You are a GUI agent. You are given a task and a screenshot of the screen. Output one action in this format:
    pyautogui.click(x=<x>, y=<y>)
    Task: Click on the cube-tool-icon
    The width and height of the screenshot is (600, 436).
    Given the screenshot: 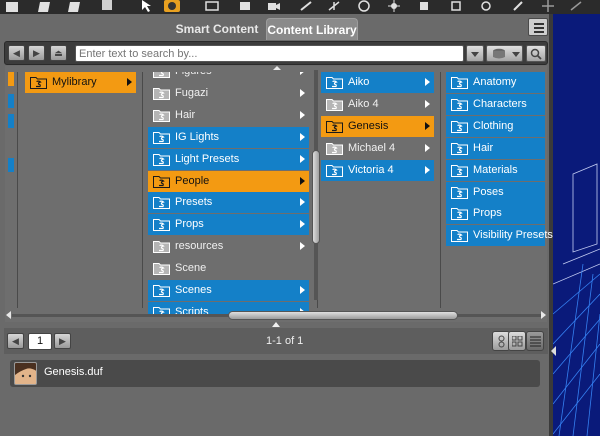 What is the action you would take?
    pyautogui.click(x=12, y=6)
    